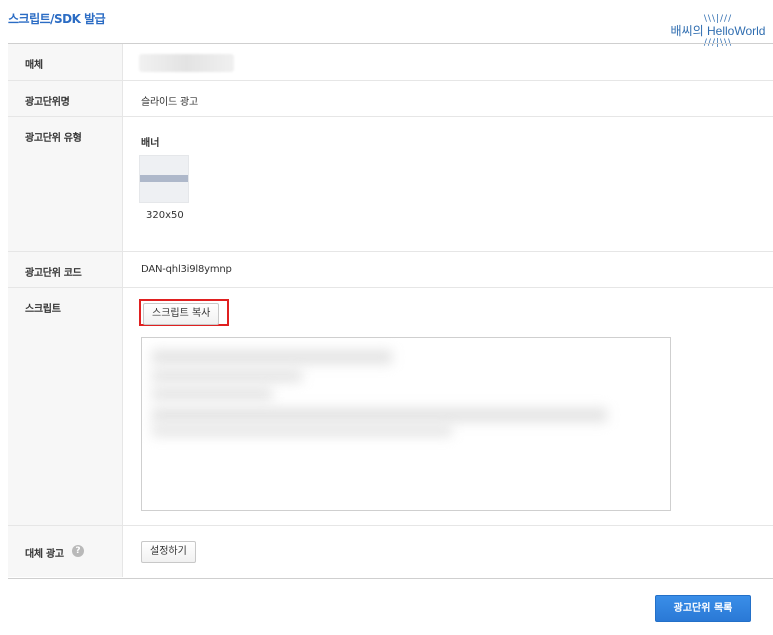 Image resolution: width=773 pixels, height=635 pixels. What do you see at coordinates (169, 102) in the screenshot?
I see `unit-name-value: 슬라이드 광고` at bounding box center [169, 102].